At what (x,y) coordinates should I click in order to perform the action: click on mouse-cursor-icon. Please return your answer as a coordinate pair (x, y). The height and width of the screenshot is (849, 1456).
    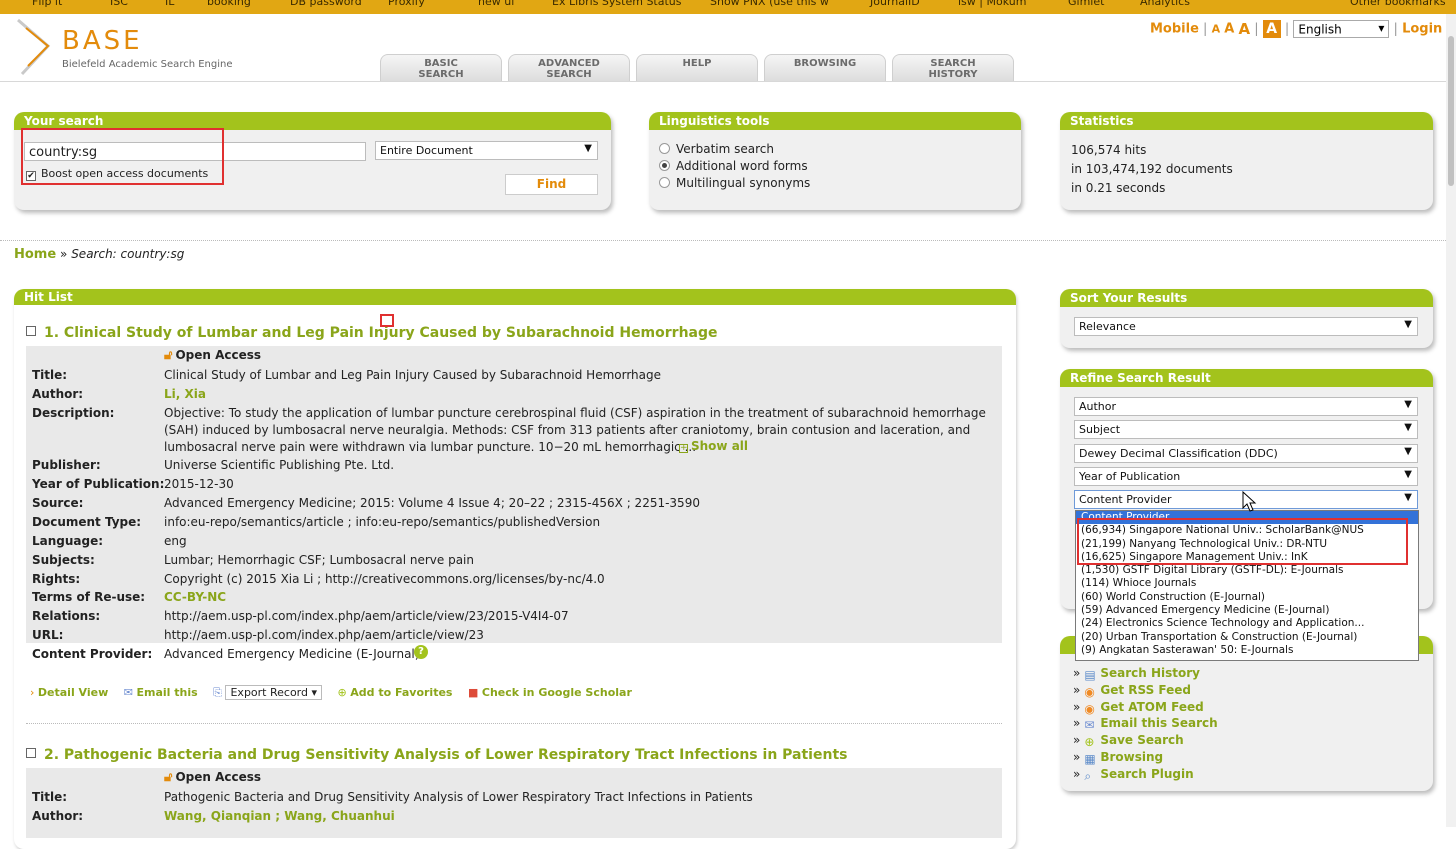
    Looking at the image, I should click on (1249, 501).